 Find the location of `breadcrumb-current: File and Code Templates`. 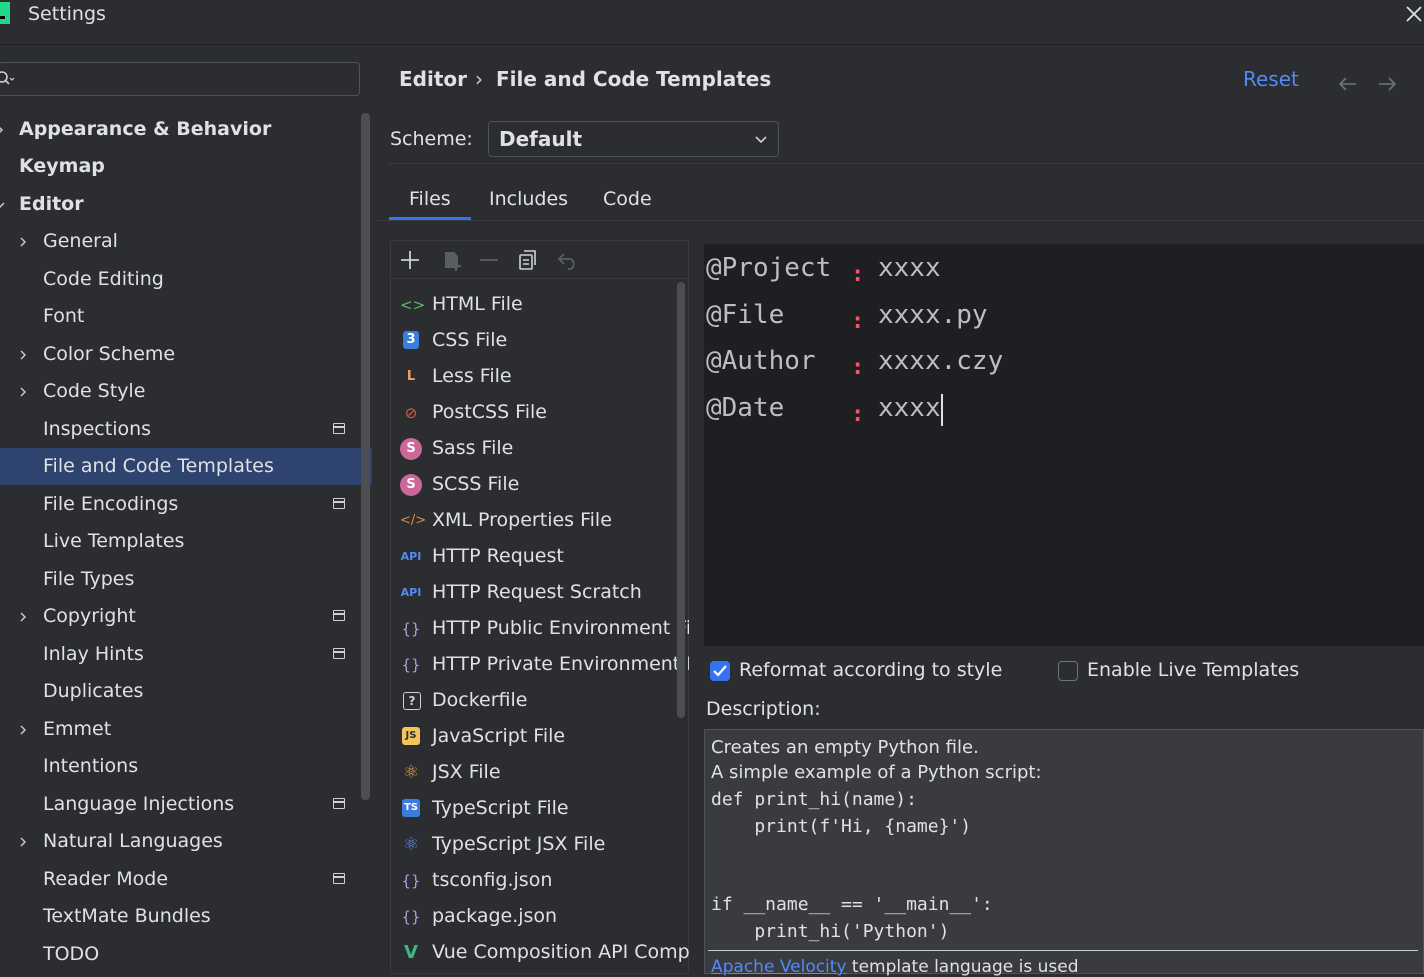

breadcrumb-current: File and Code Templates is located at coordinates (634, 79).